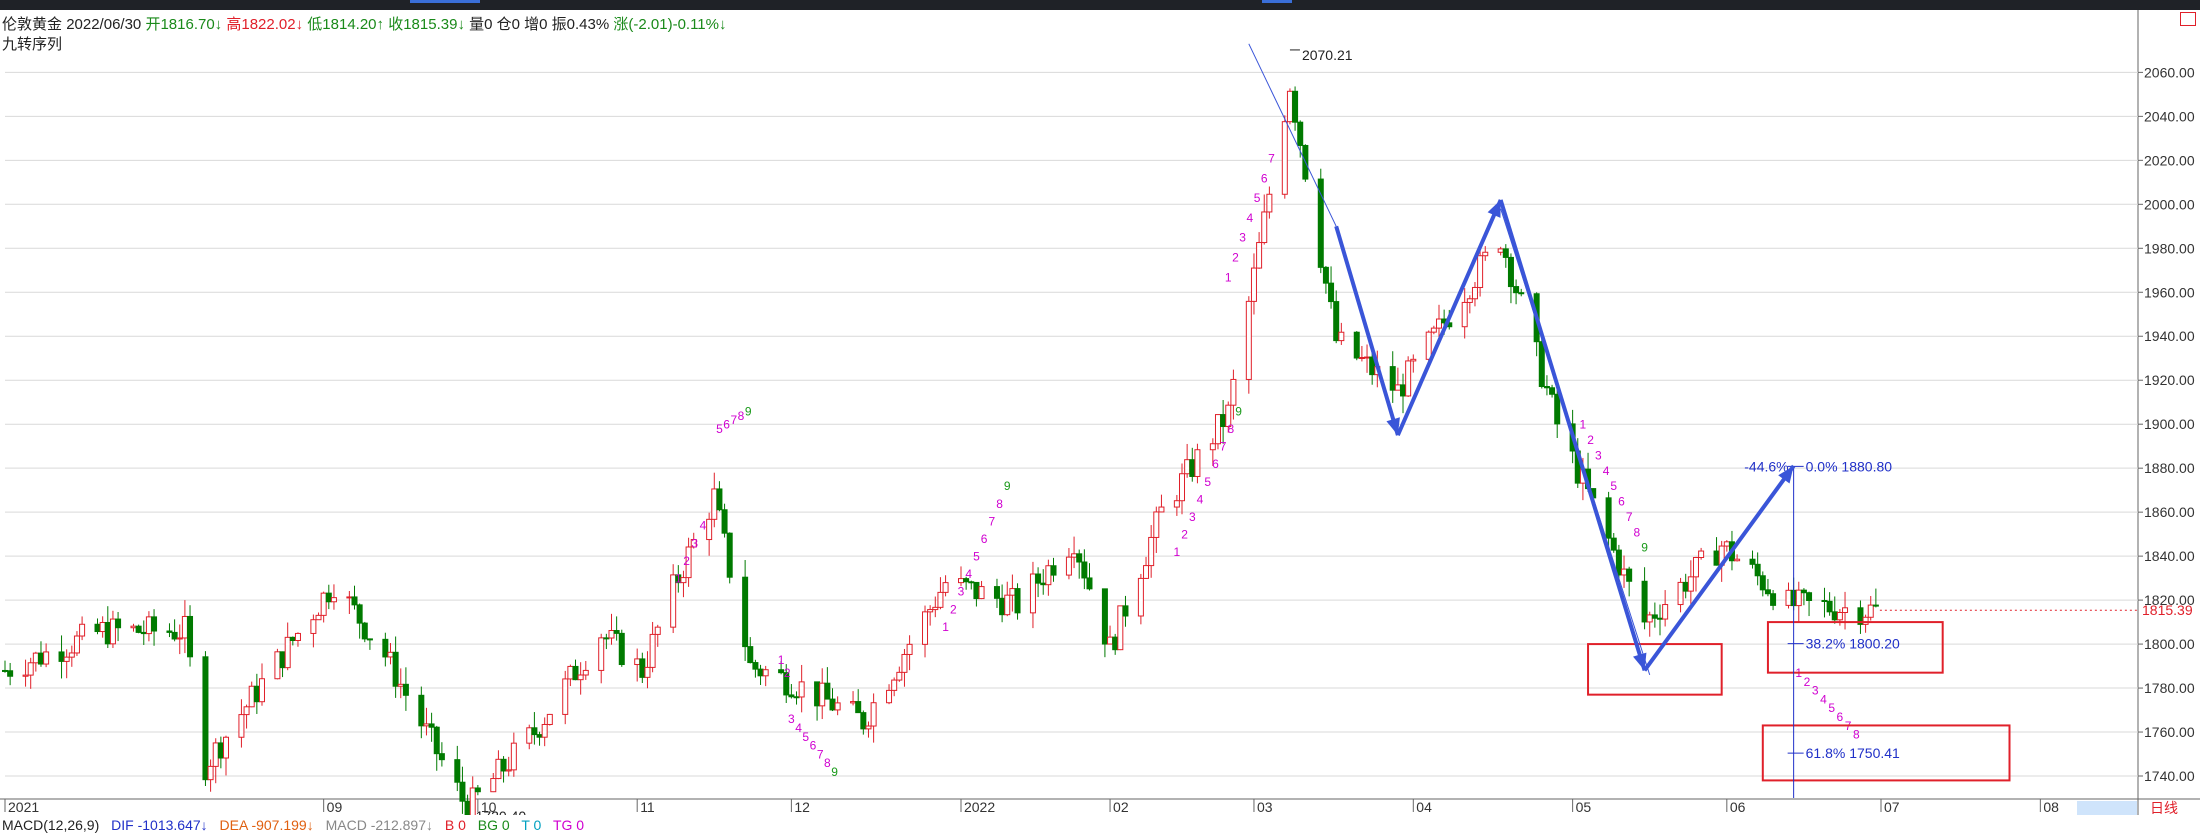 Image resolution: width=2200 pixels, height=836 pixels. Describe the element at coordinates (2169, 380) in the screenshot. I see `y-tick-label: 1920.00` at that location.